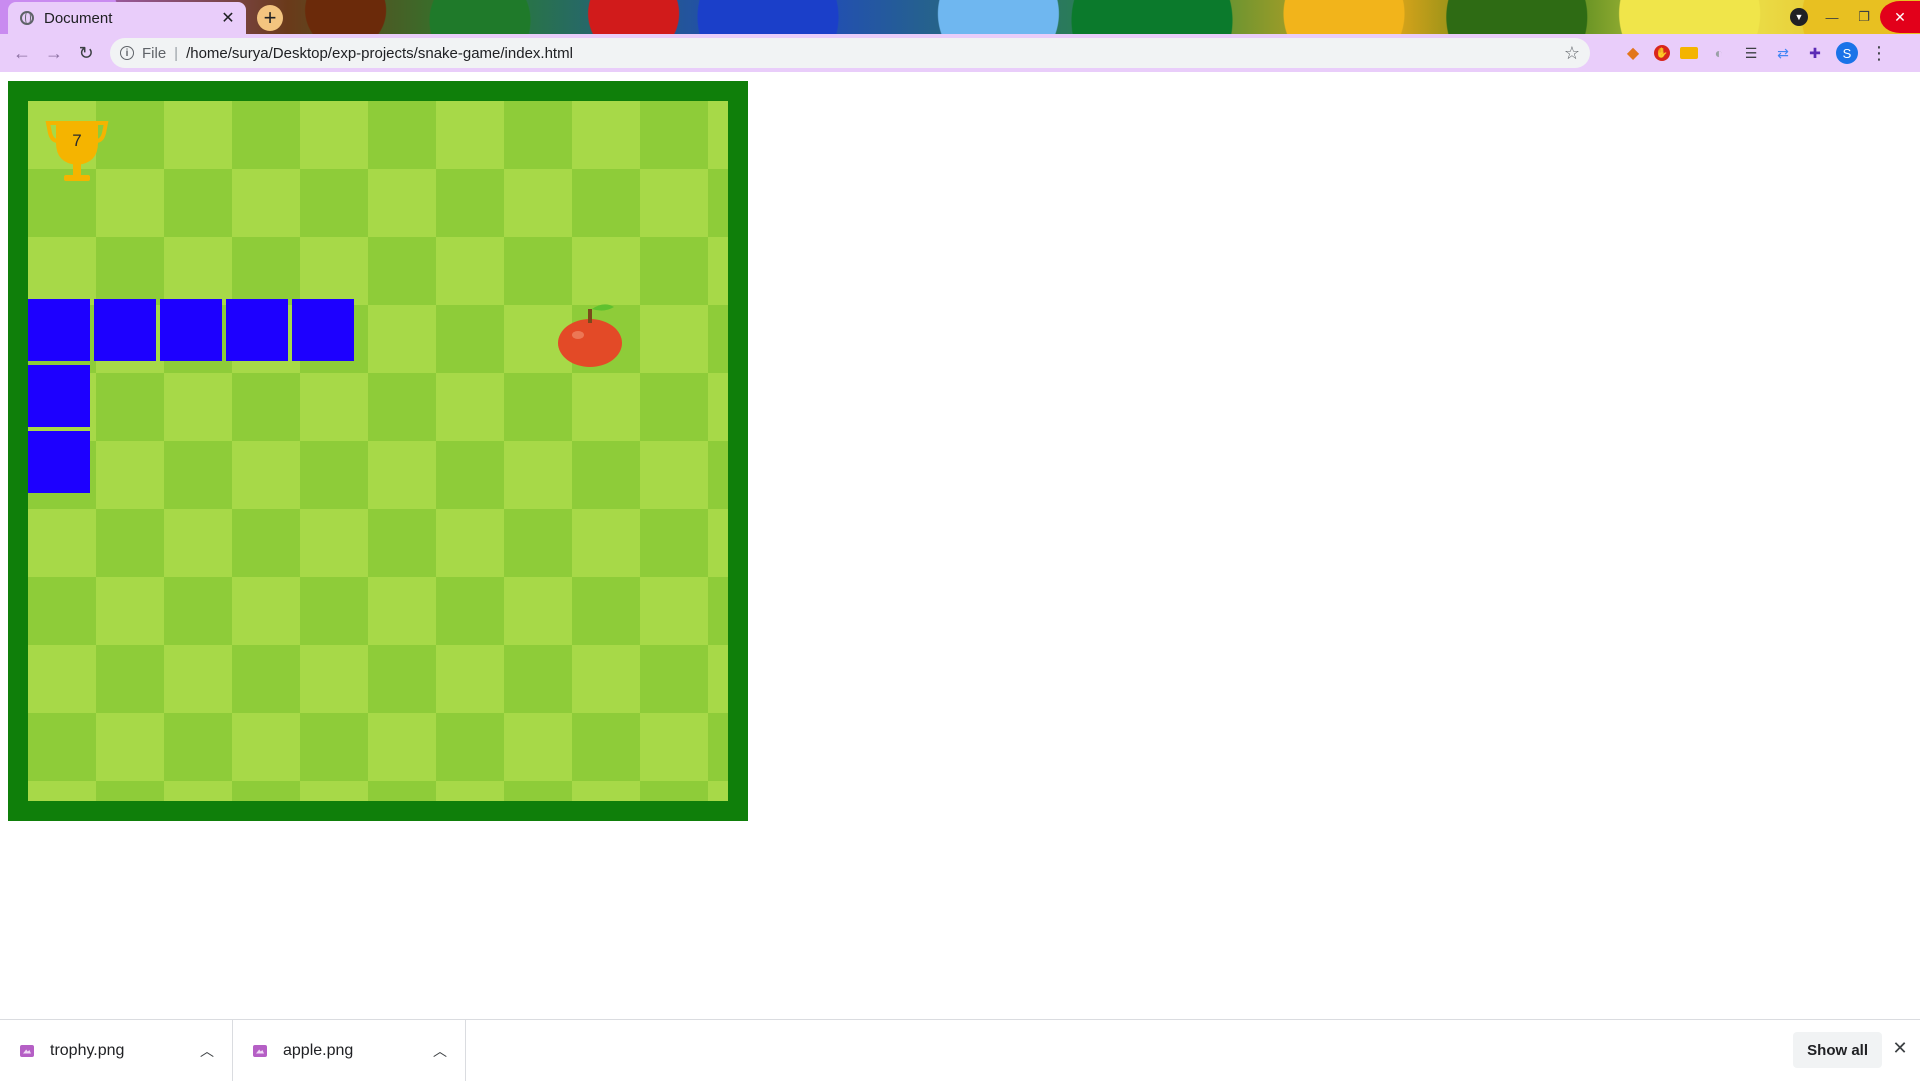 The image size is (1920, 1081). Describe the element at coordinates (1900, 17) in the screenshot. I see `window-close-icon: ✕` at that location.